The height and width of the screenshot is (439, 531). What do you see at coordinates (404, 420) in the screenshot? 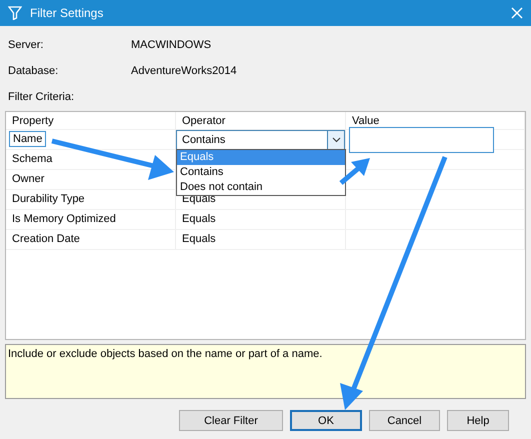
I see `dialog-button: Cancel` at bounding box center [404, 420].